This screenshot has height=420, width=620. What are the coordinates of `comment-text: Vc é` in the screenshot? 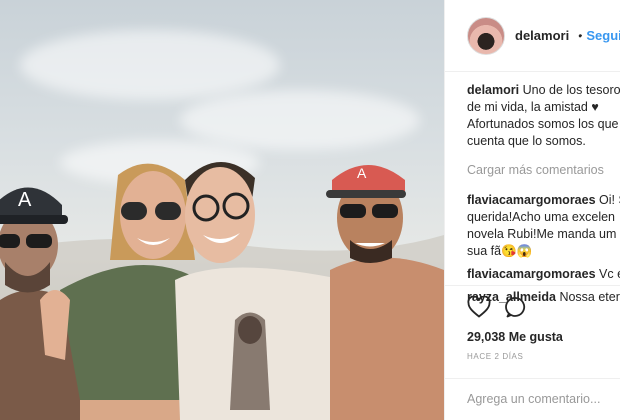 It's located at (609, 274).